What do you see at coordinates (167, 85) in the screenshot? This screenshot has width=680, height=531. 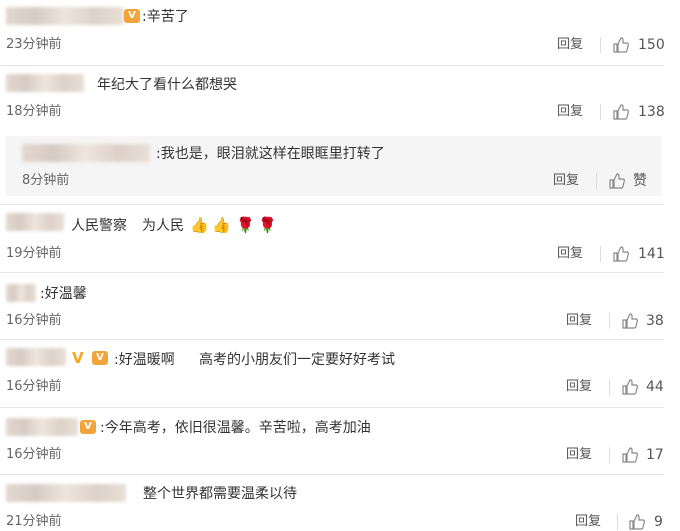 I see `comment-text: 年纪大了看什么都想哭` at bounding box center [167, 85].